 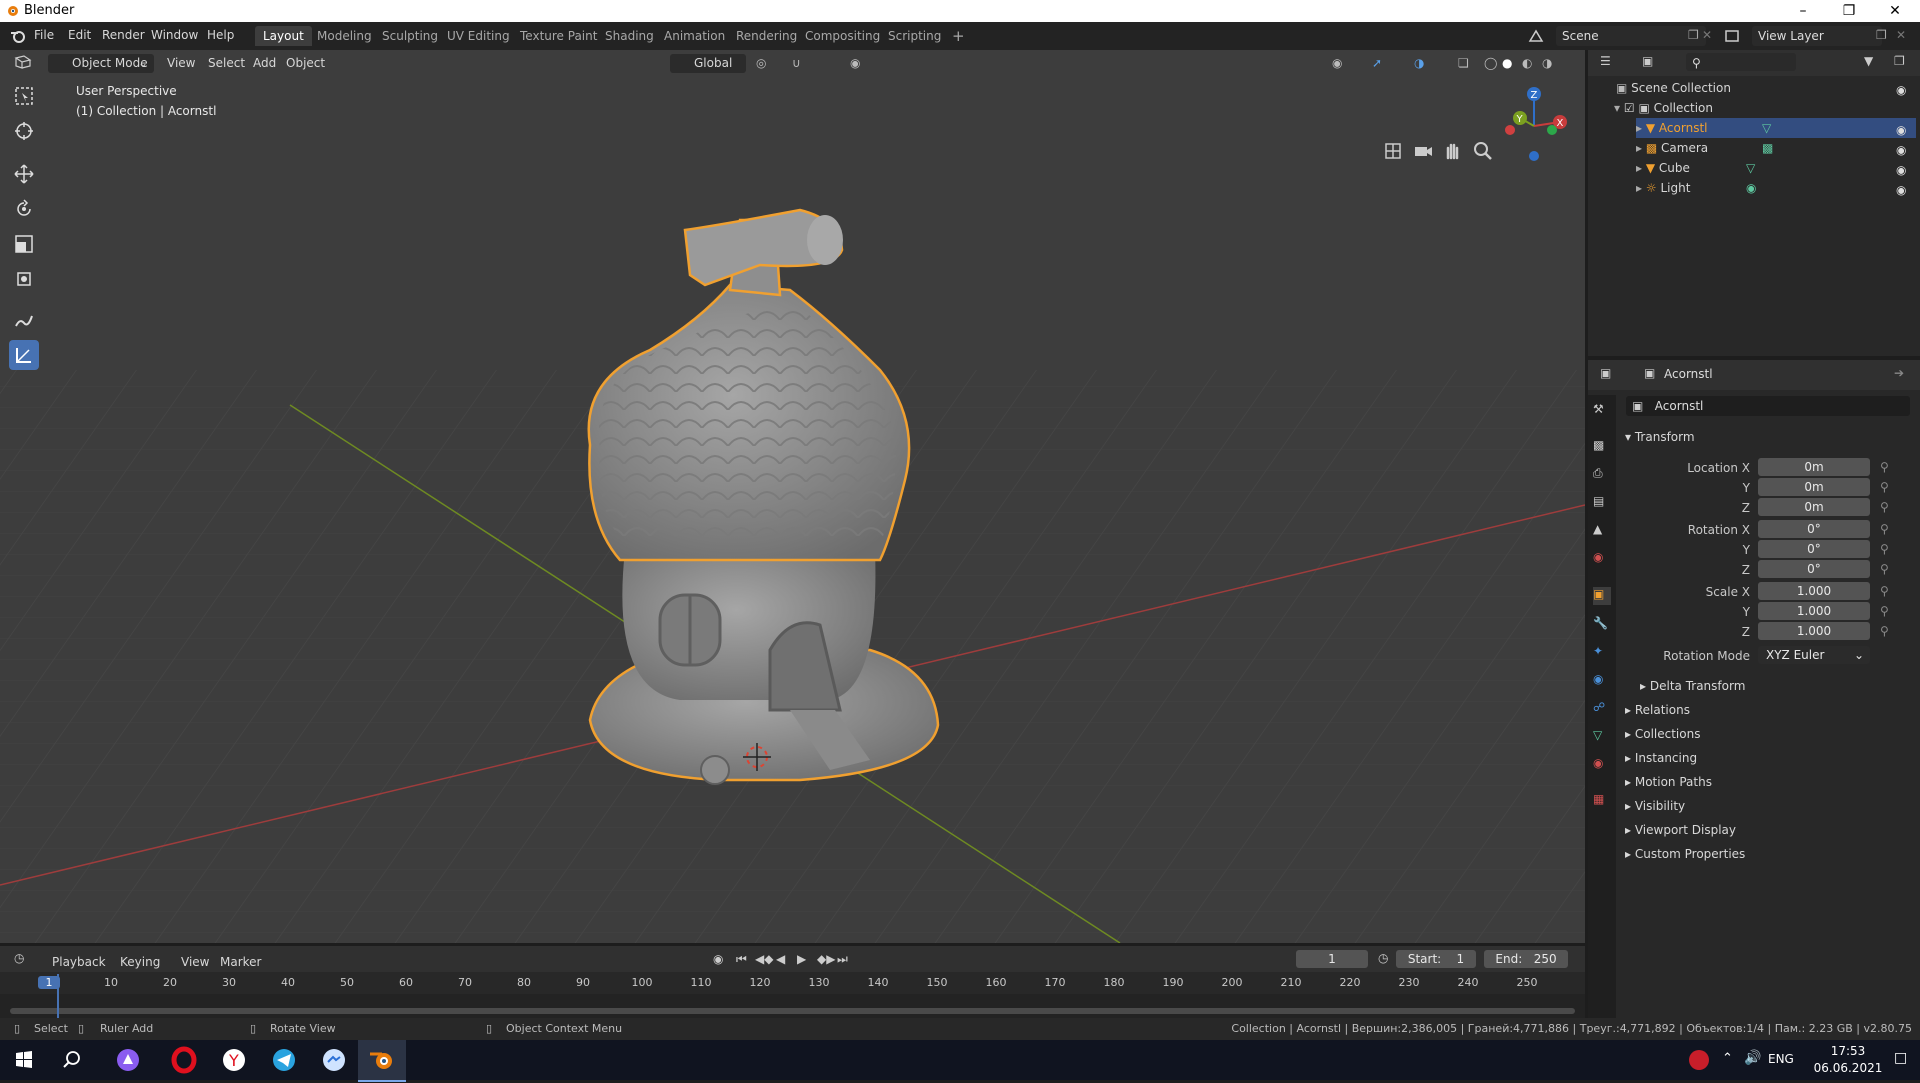 I want to click on language-indicator: ENG, so click(x=1781, y=1059).